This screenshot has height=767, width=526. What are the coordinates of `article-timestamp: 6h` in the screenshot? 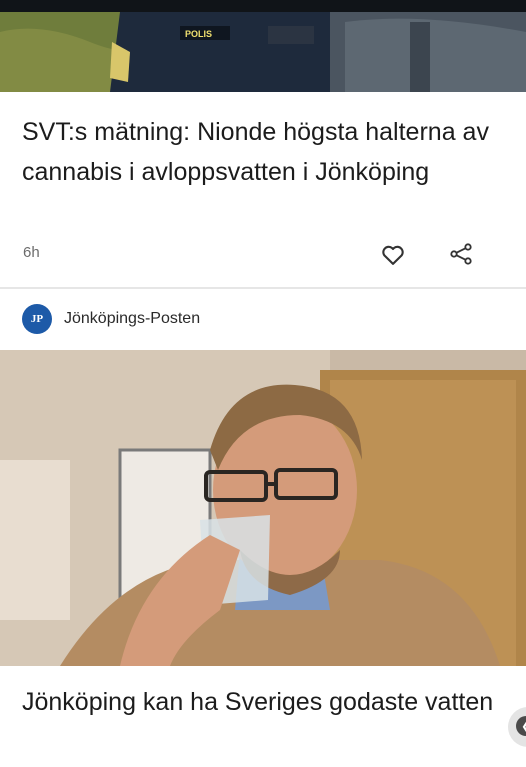 It's located at (31, 252).